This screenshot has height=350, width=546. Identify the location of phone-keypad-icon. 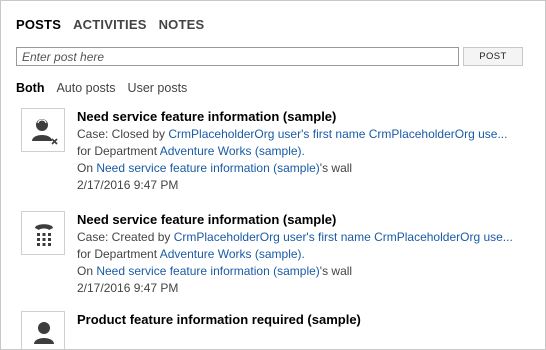
(43, 233).